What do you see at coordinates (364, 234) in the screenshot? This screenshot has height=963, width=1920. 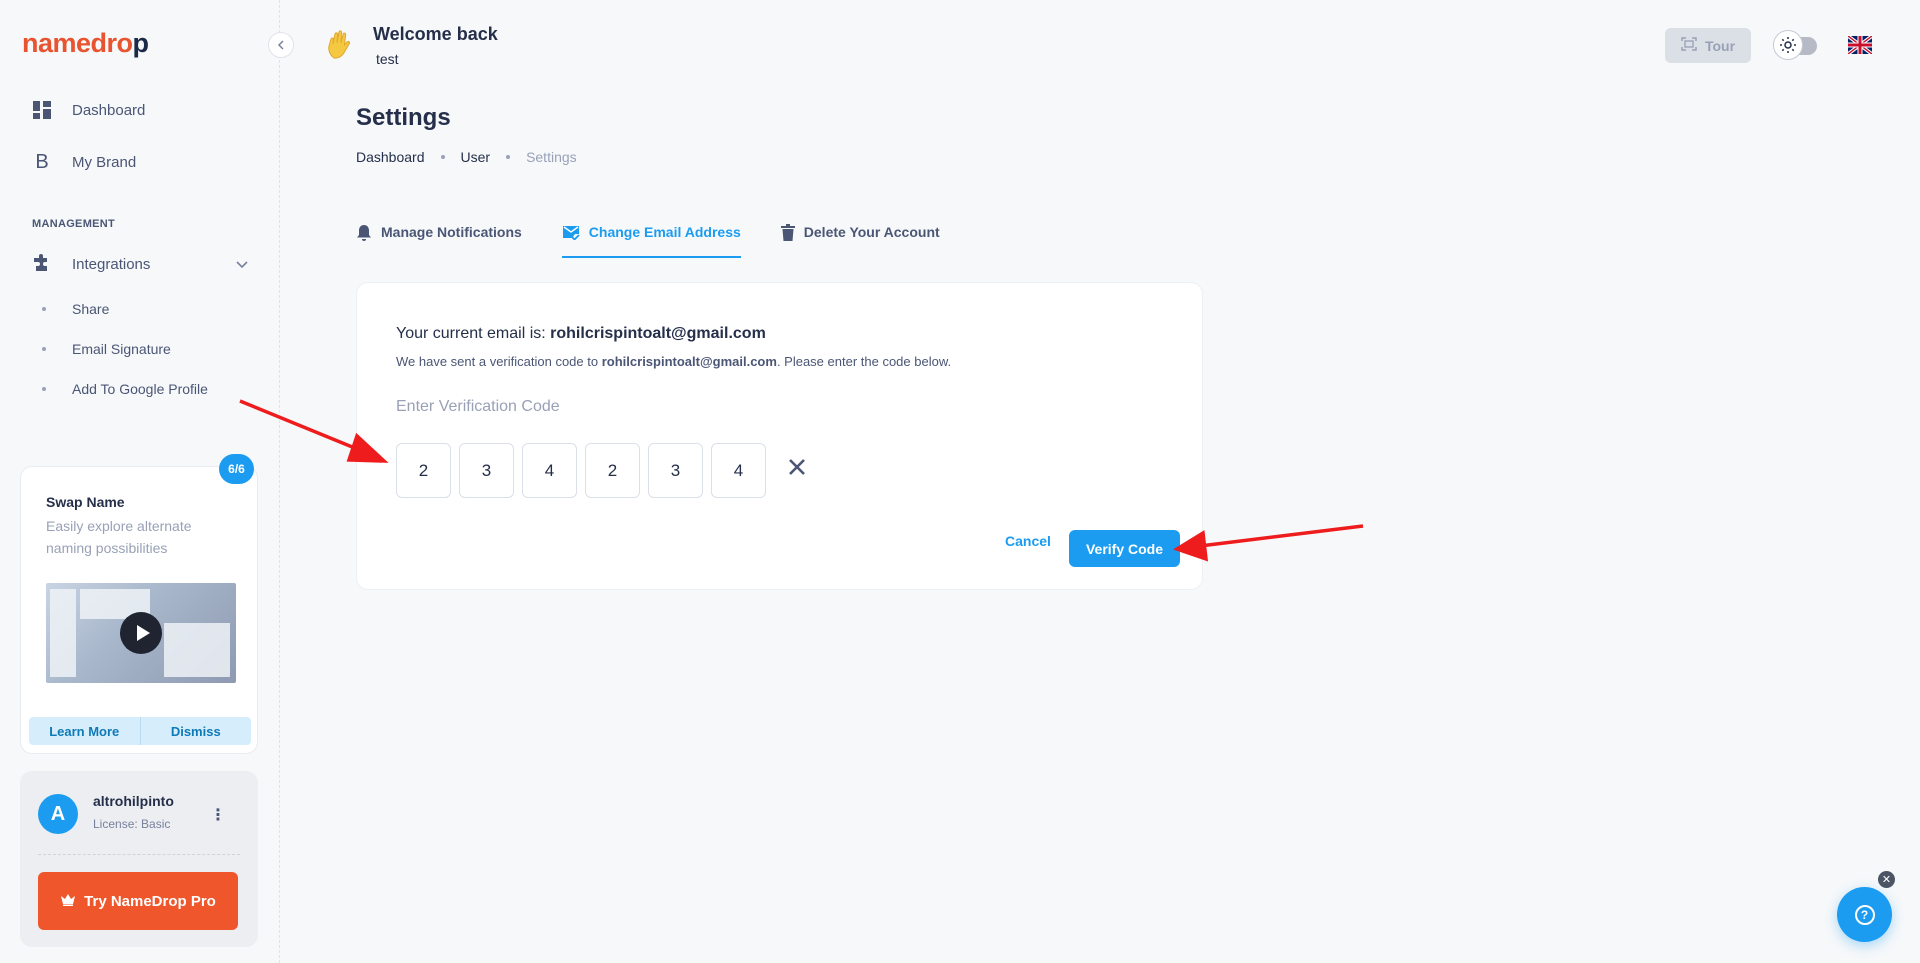 I see `bell-icon` at bounding box center [364, 234].